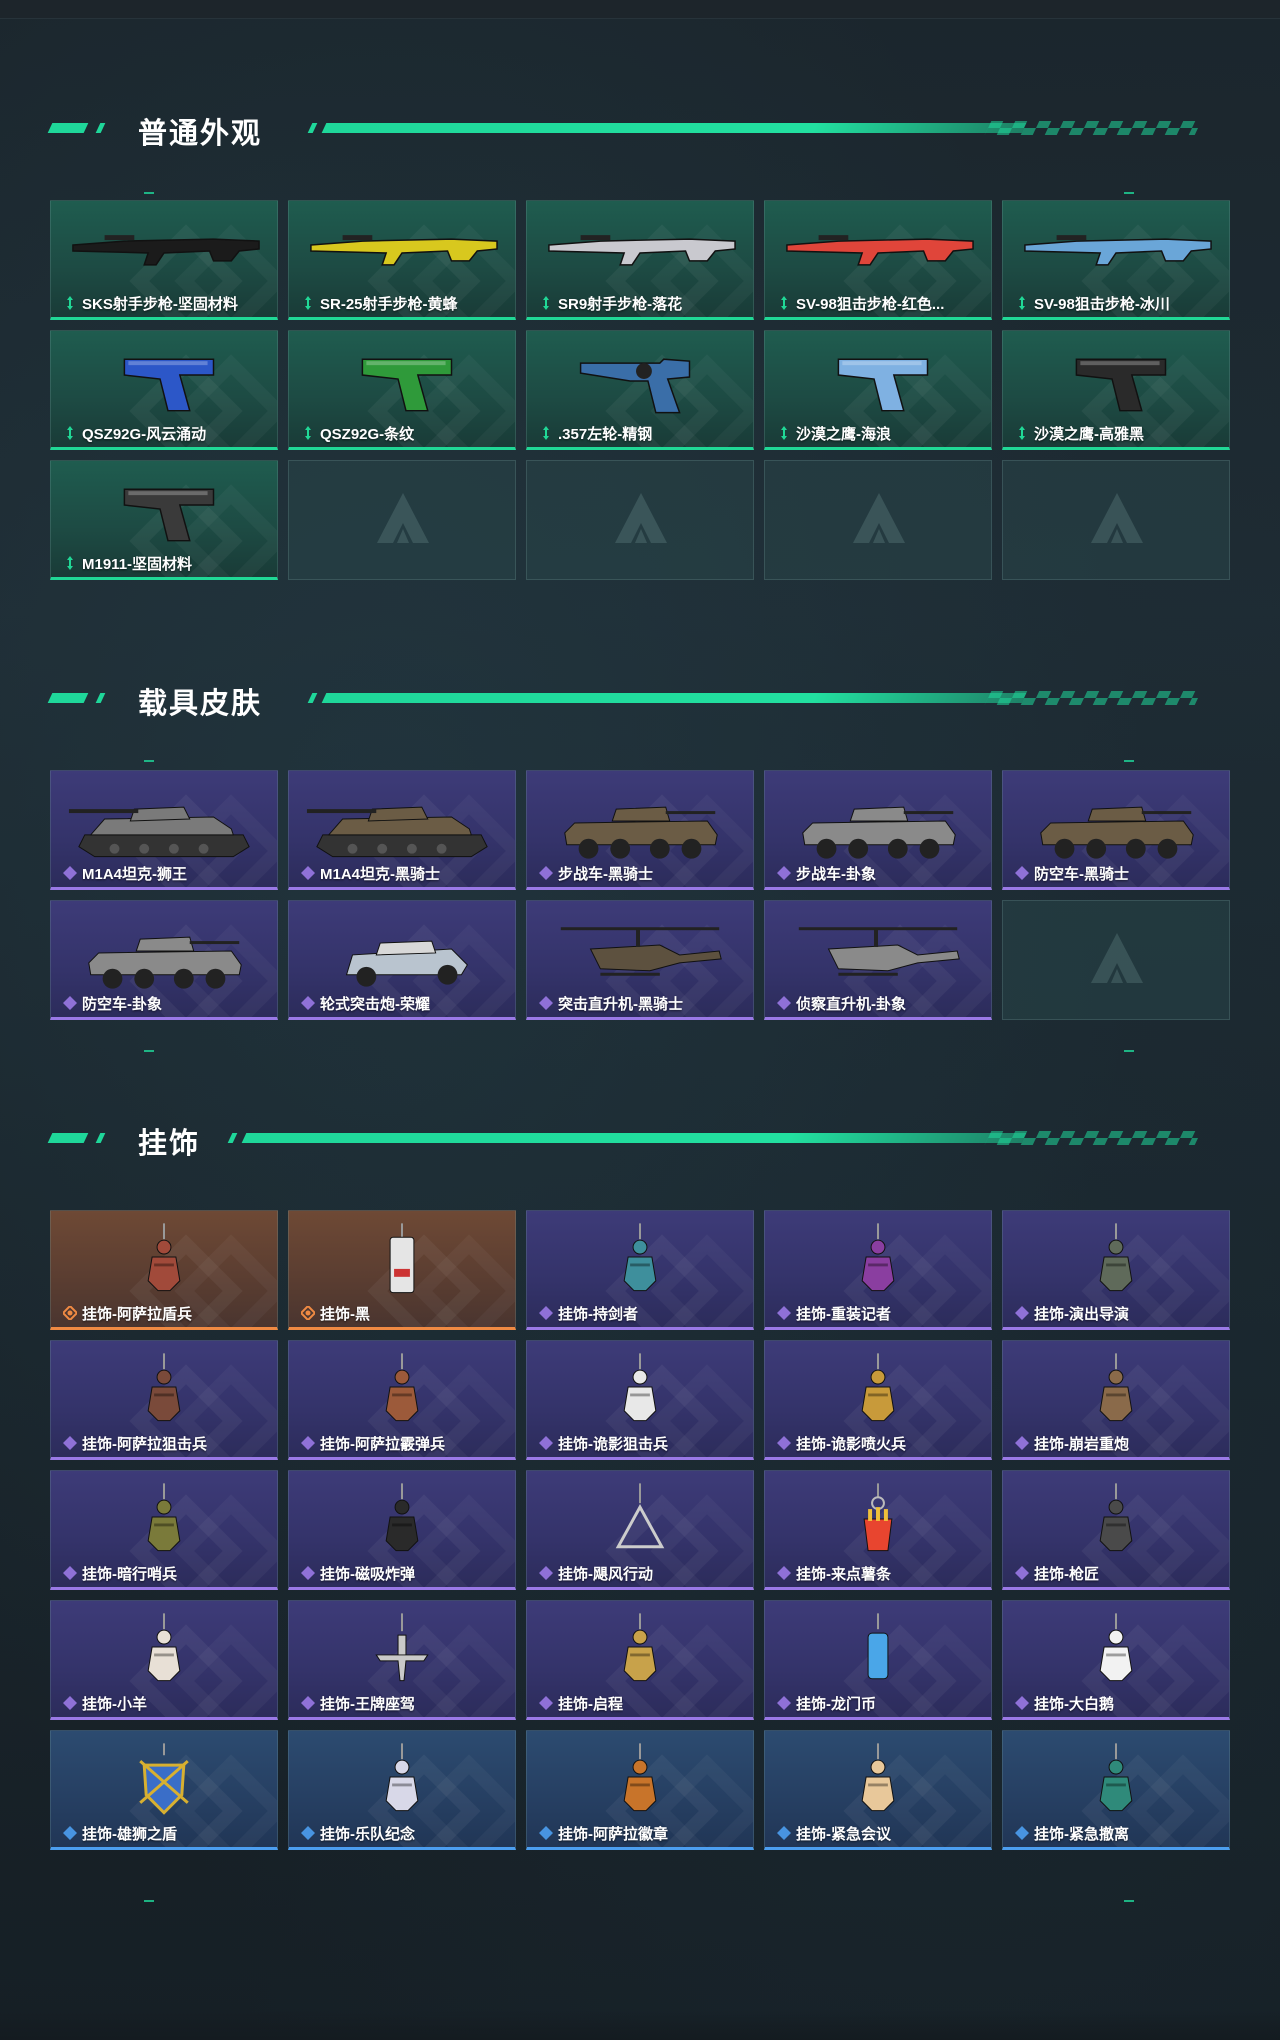 The height and width of the screenshot is (2040, 1280). What do you see at coordinates (164, 1400) in the screenshot?
I see `item-card: 挂饰-阿萨拉狙击兵` at bounding box center [164, 1400].